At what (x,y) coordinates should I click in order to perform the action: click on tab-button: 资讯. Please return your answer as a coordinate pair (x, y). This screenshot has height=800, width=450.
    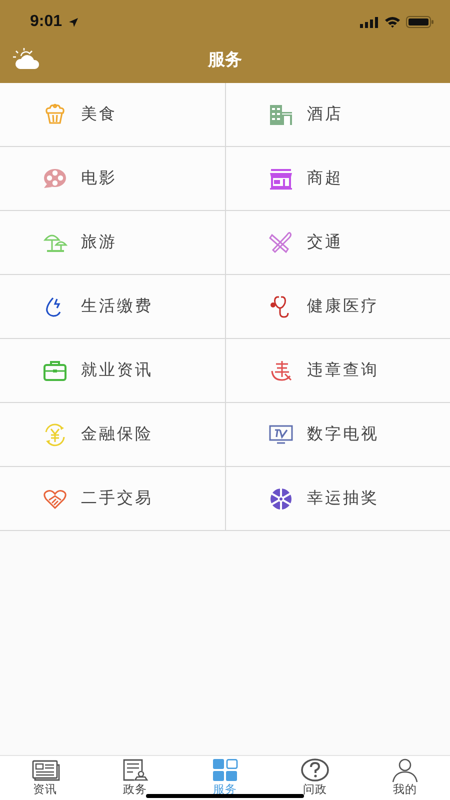
    Looking at the image, I should click on (45, 778).